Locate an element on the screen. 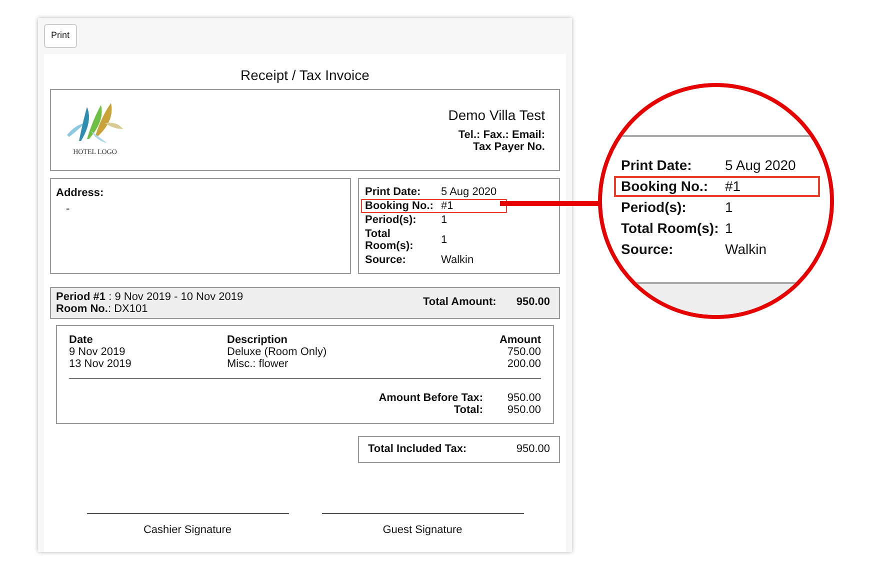 The image size is (870, 588). table-cell-text: 750.00 is located at coordinates (523, 352).